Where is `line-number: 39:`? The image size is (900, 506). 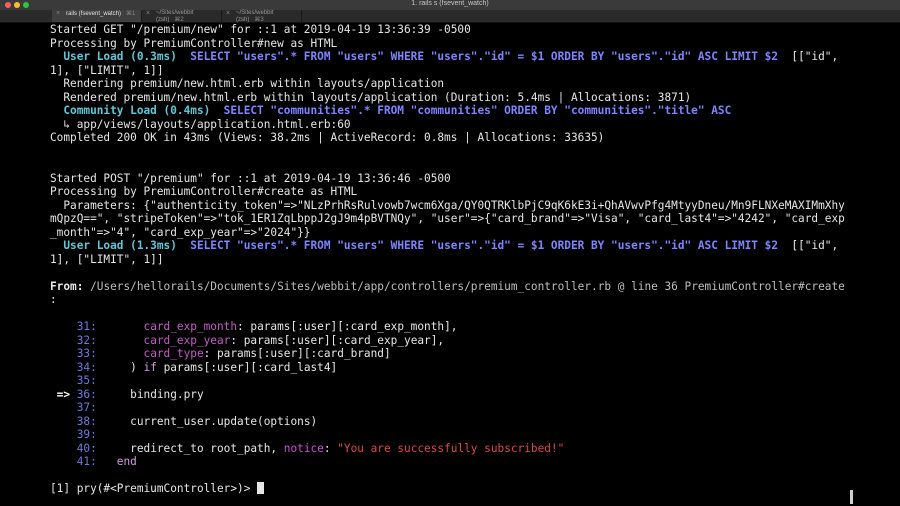
line-number: 39: is located at coordinates (73, 434).